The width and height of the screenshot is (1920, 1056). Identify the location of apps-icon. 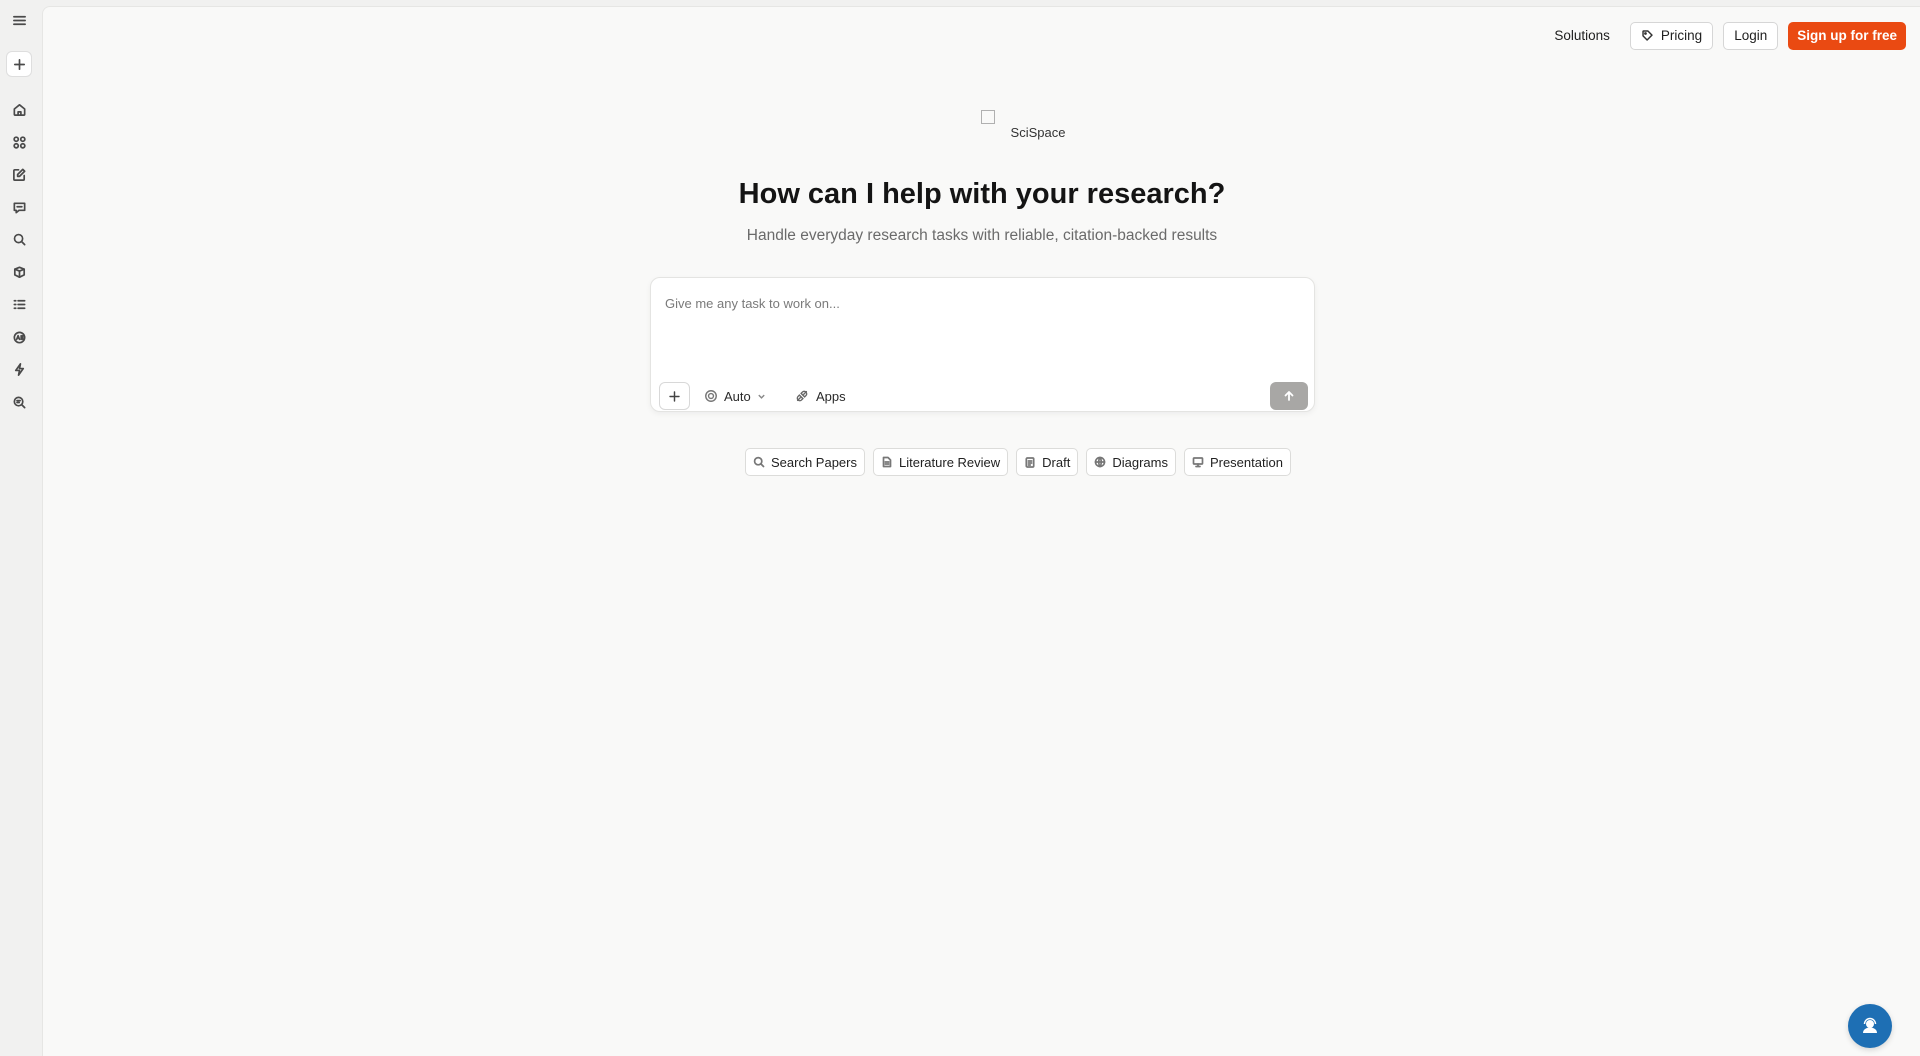
(19, 142).